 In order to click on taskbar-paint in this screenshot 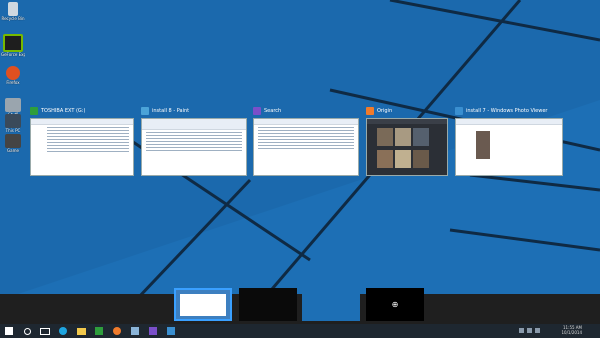, I will do `click(135, 331)`.